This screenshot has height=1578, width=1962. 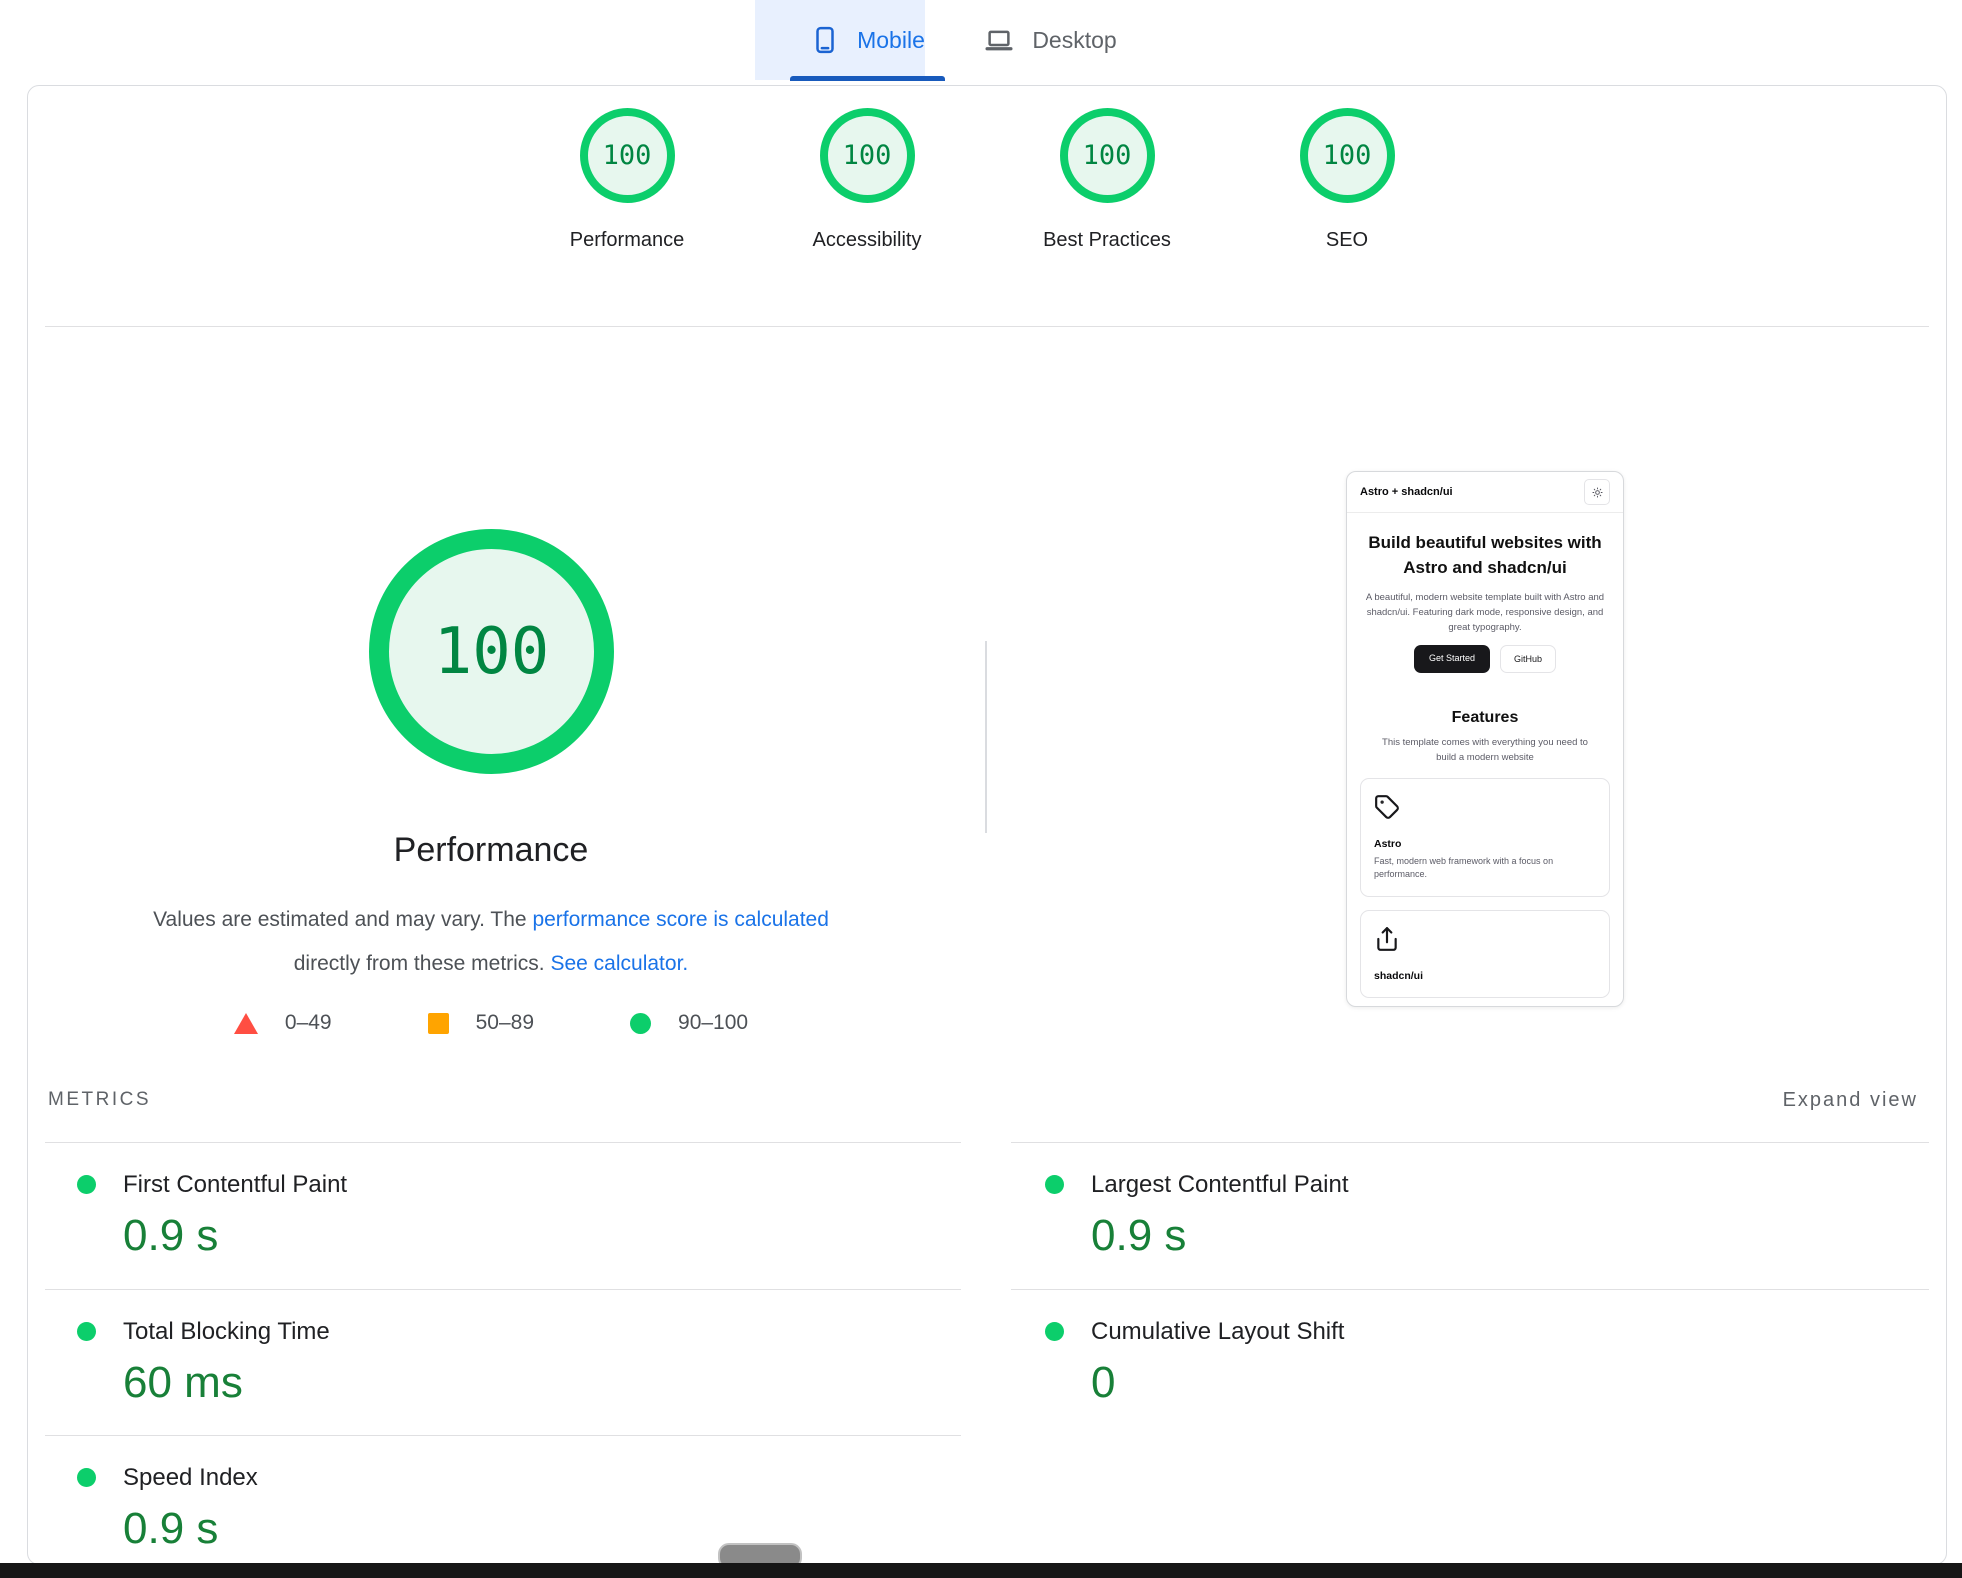 What do you see at coordinates (1387, 807) in the screenshot?
I see `tag-icon` at bounding box center [1387, 807].